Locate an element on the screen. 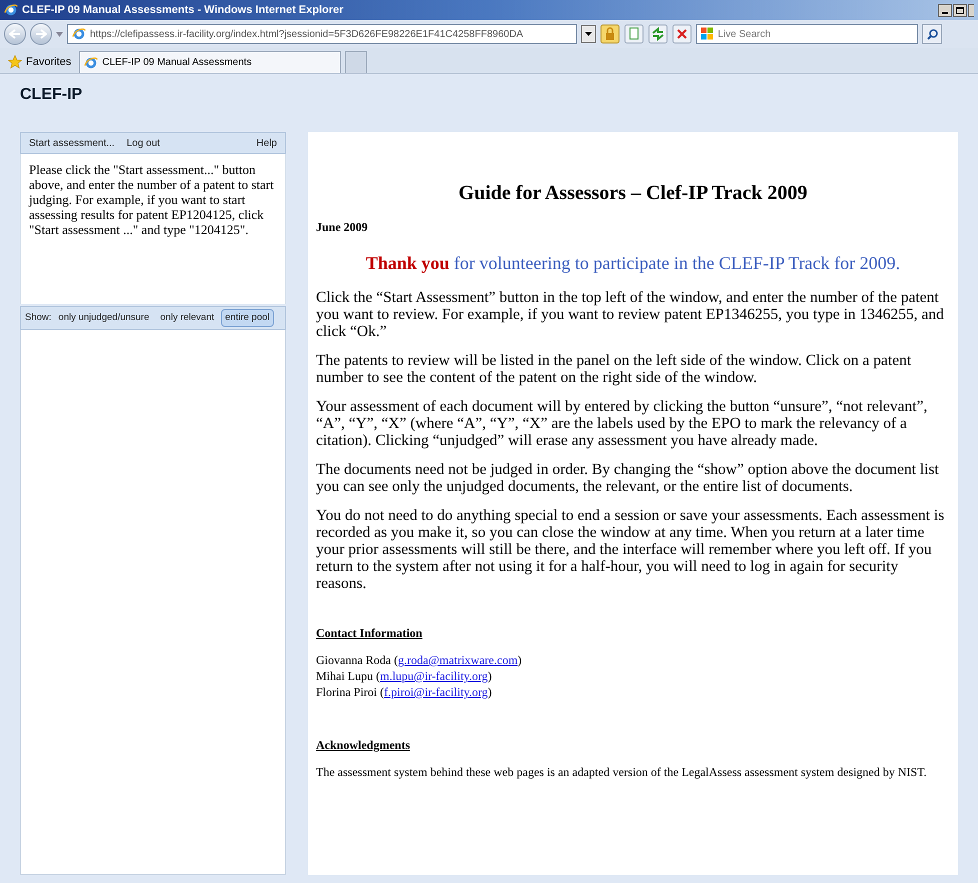 The image size is (978, 883). site-title: CLEF-IP is located at coordinates (52, 95).